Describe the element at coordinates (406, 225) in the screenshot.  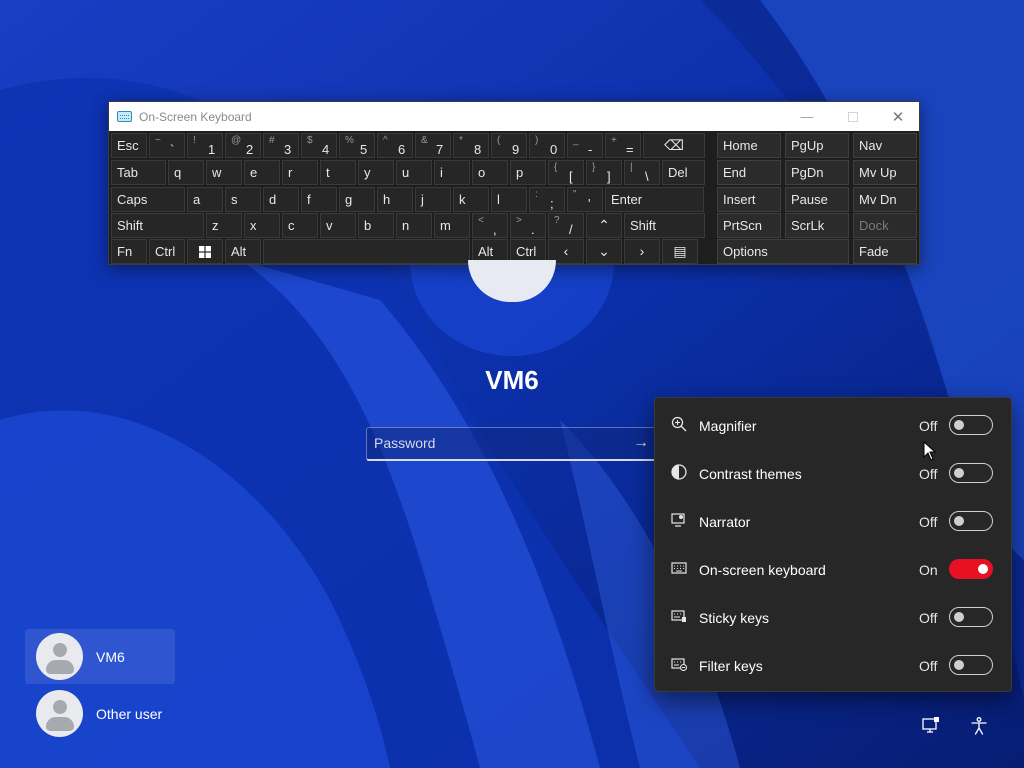
I see `key-label: n` at that location.